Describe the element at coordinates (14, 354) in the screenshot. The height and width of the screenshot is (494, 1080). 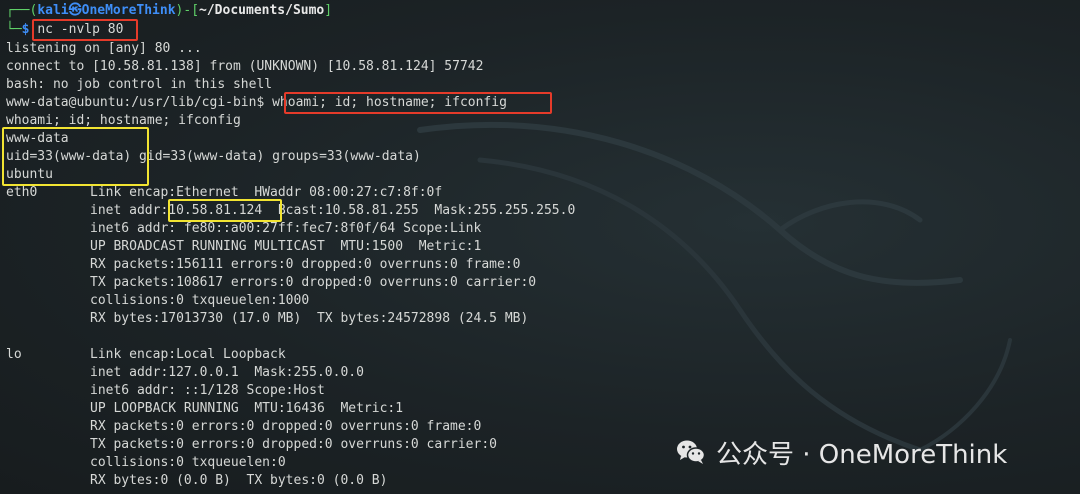
I see `lo-name: lo` at that location.